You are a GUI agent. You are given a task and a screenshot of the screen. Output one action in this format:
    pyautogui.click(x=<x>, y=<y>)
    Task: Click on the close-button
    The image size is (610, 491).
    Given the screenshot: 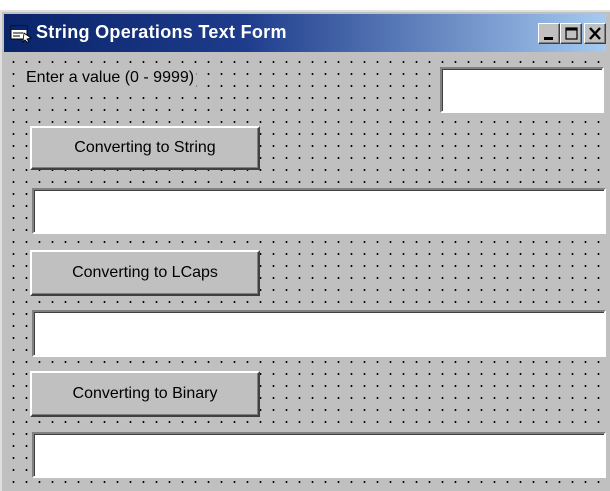 What is the action you would take?
    pyautogui.click(x=595, y=33)
    